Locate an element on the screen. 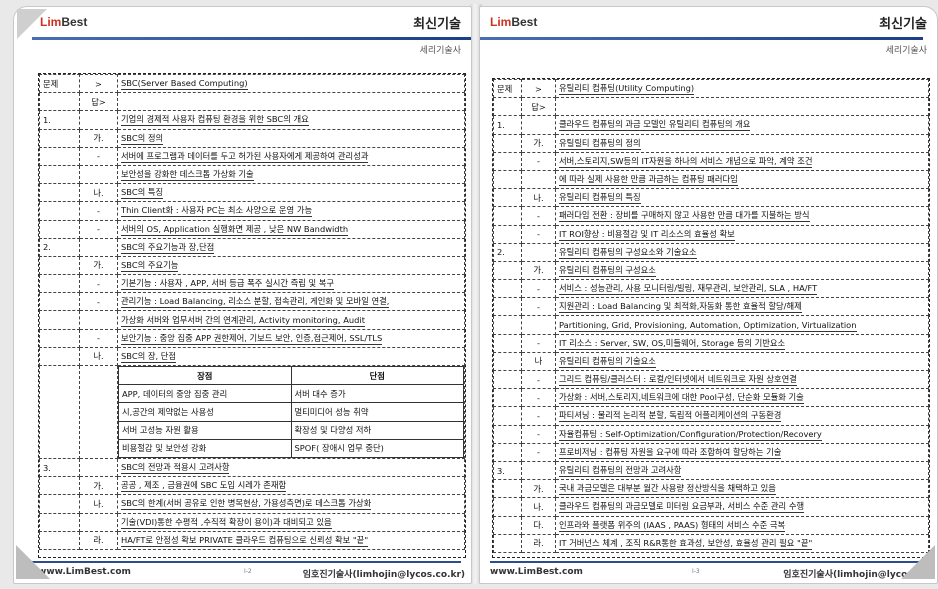  footer-rule is located at coordinates (242, 562).